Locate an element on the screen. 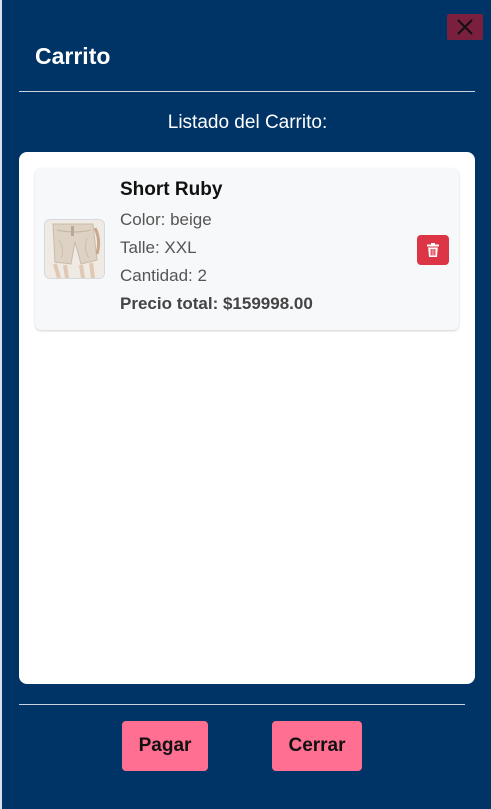 The image size is (491, 809). shorts-photo-icon is located at coordinates (74, 249).